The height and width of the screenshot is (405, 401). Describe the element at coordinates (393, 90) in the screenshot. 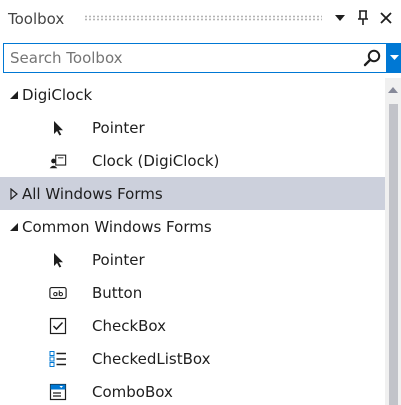

I see `scroll-up-arrow-icon` at that location.